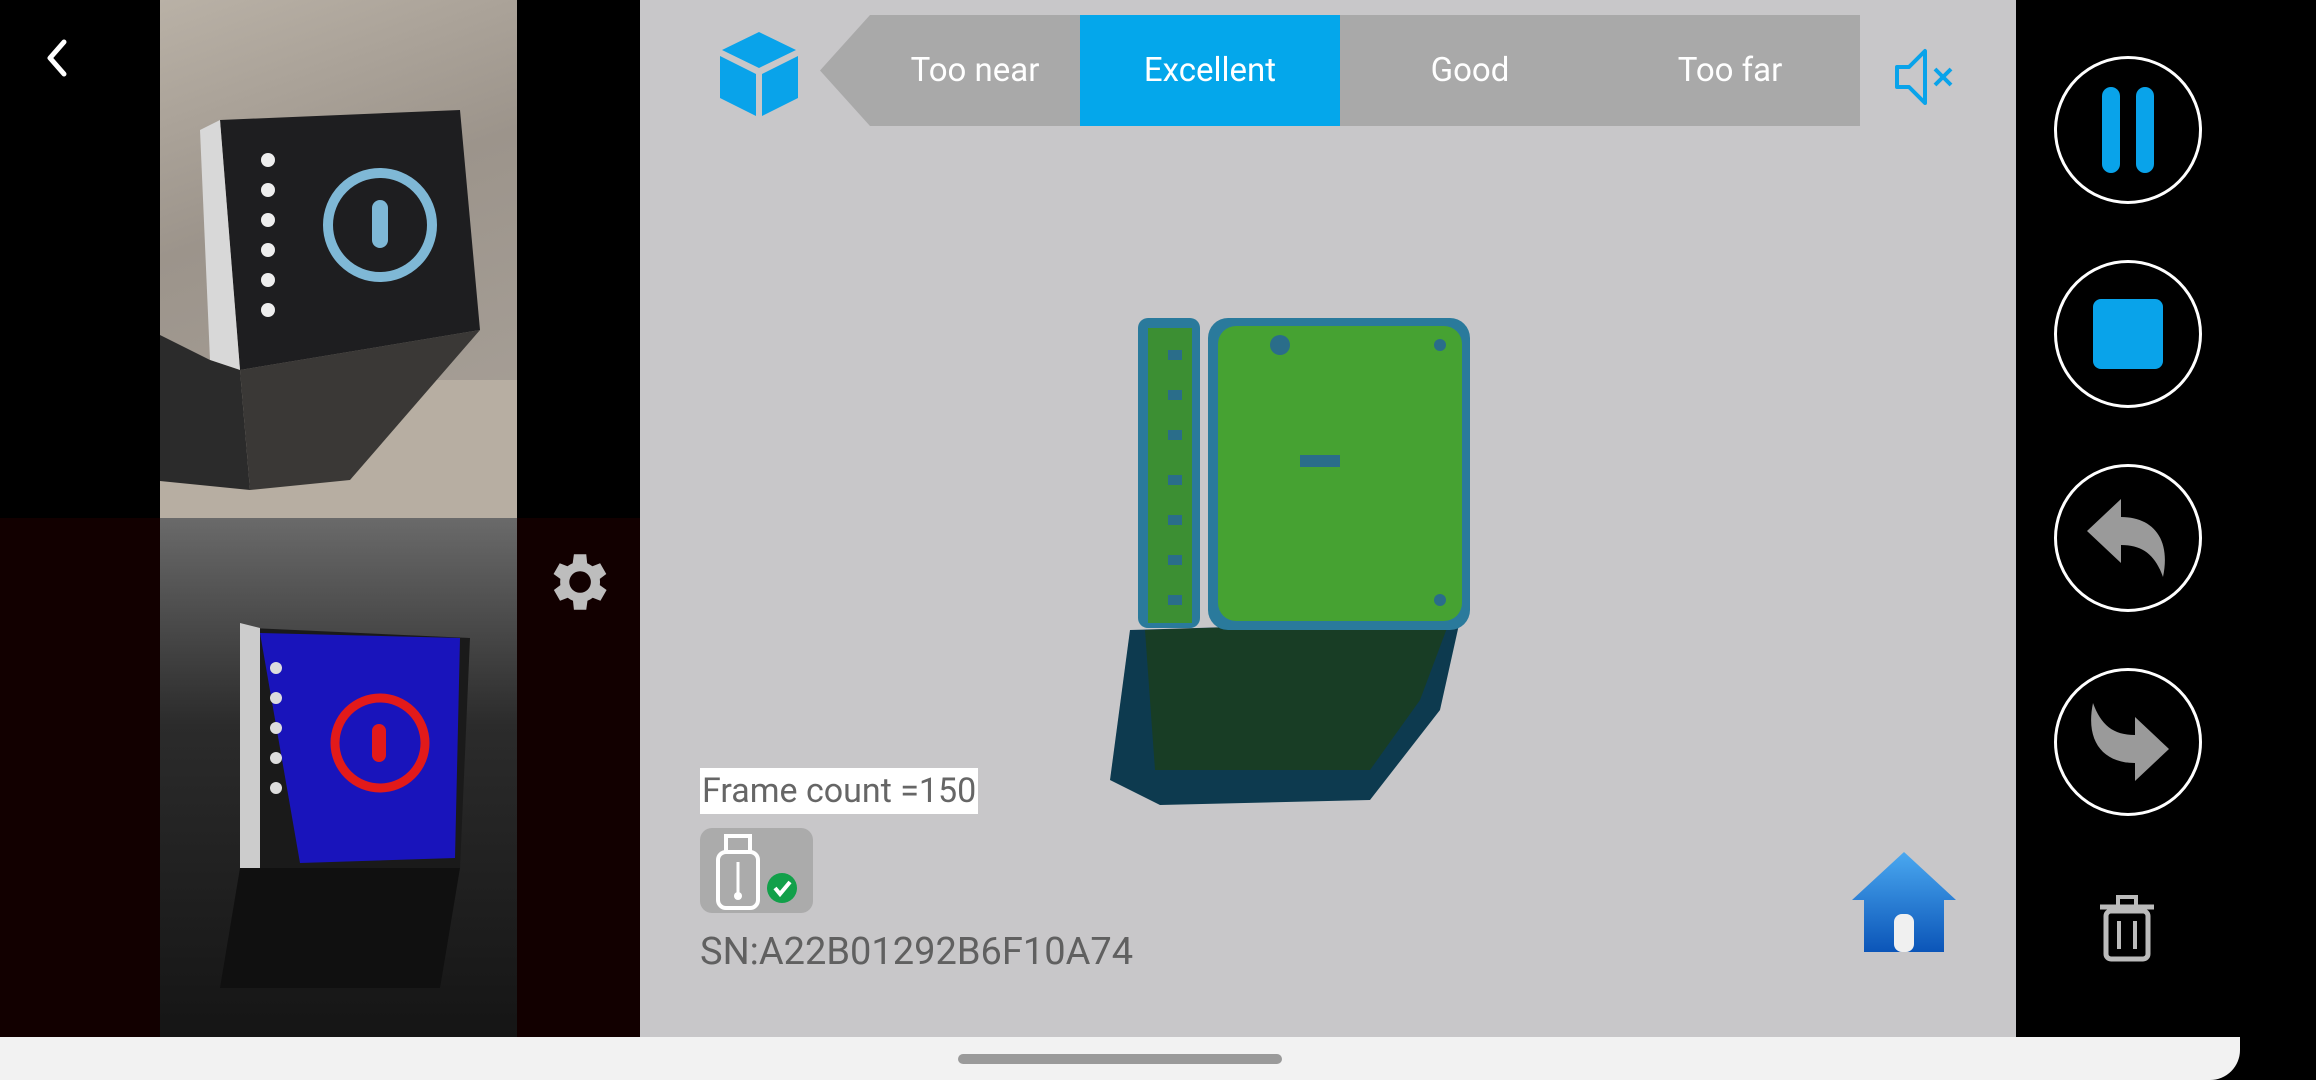 This screenshot has height=1080, width=2316. I want to click on home-icon, so click(1904, 902).